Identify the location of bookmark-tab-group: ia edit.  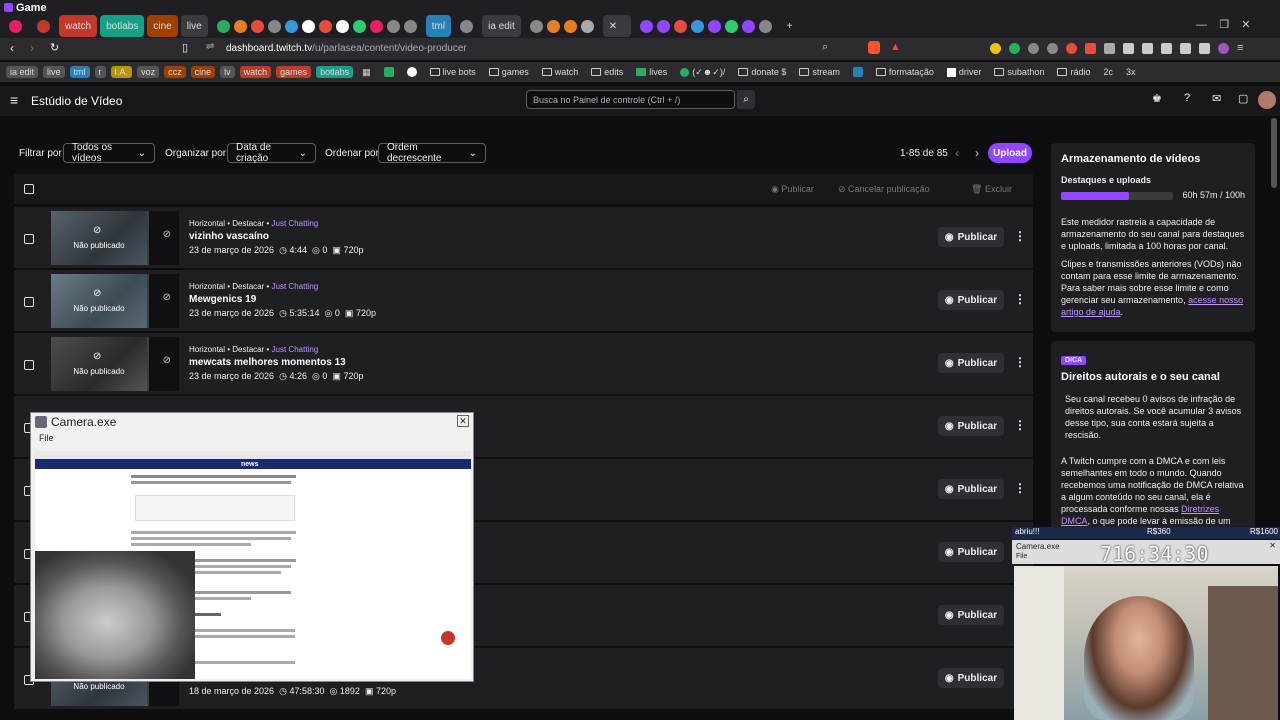
(22, 72).